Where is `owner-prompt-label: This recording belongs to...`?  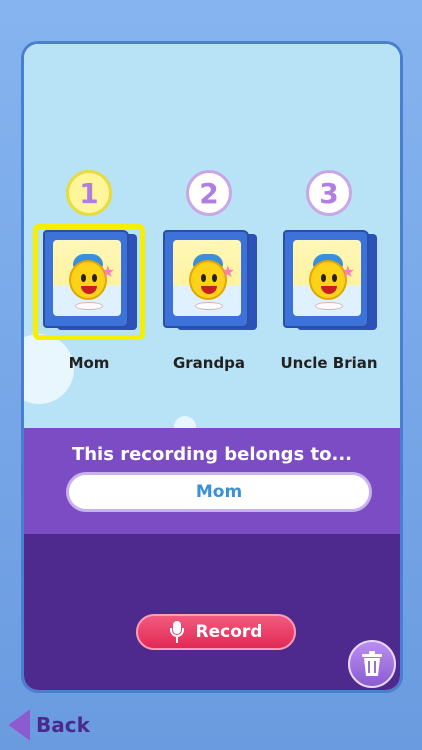
owner-prompt-label: This recording belongs to... is located at coordinates (212, 454).